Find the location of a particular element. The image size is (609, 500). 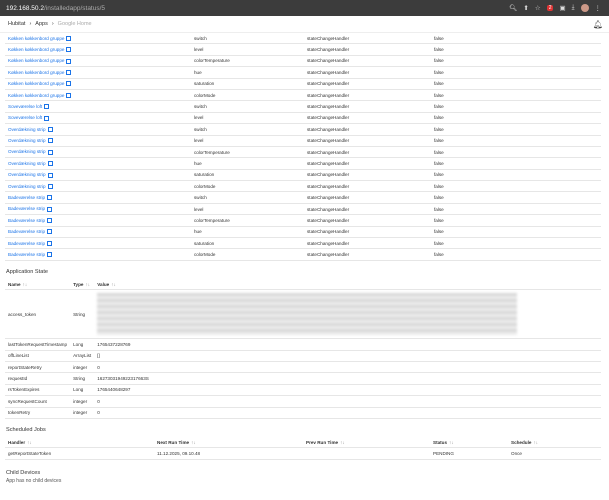

profile-avatar is located at coordinates (584, 8).